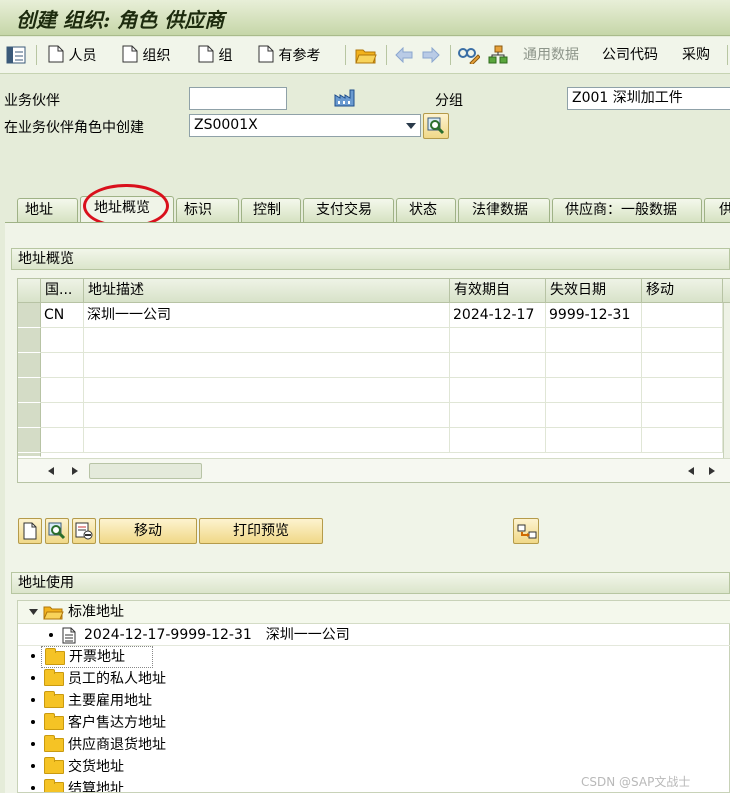  I want to click on transfer-icon, so click(527, 531).